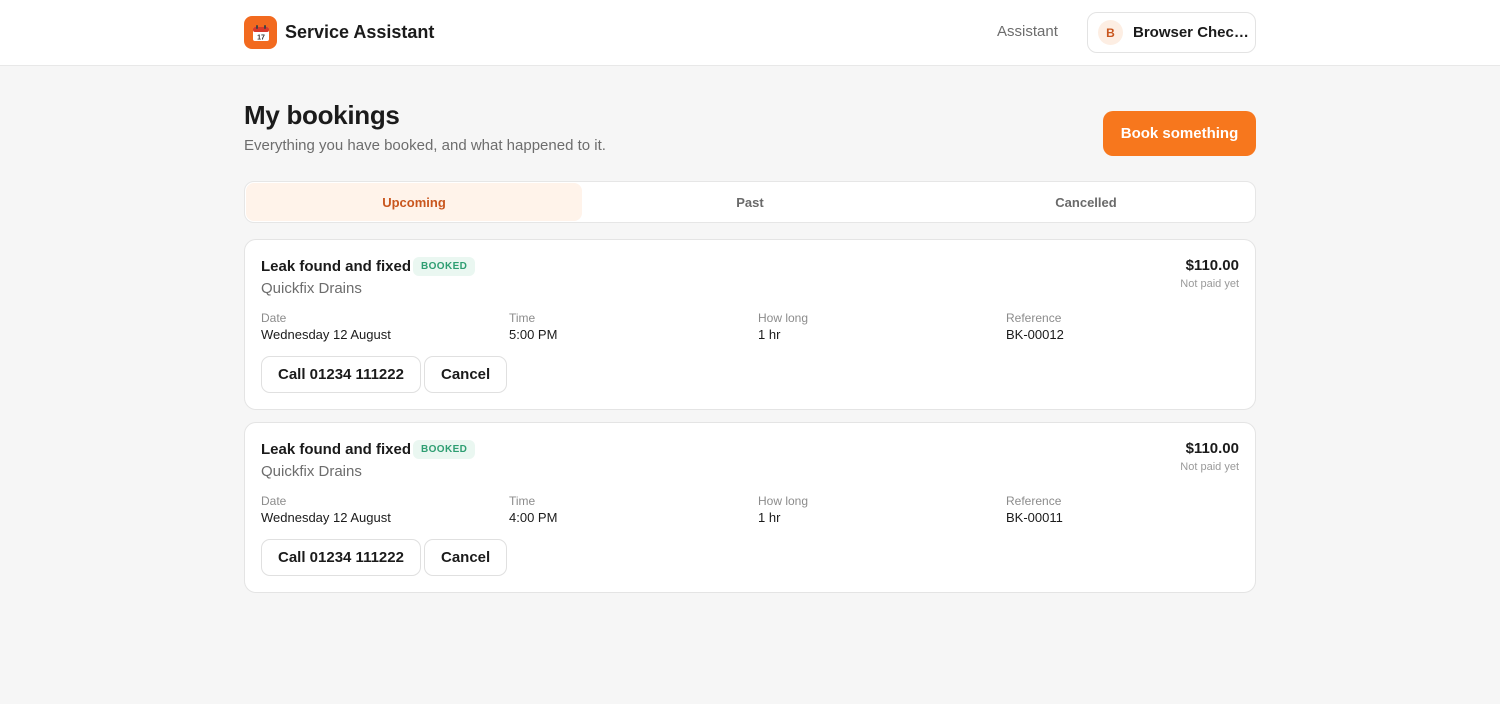  I want to click on booking-tabs: Upcoming Past Cancelled, so click(750, 202).